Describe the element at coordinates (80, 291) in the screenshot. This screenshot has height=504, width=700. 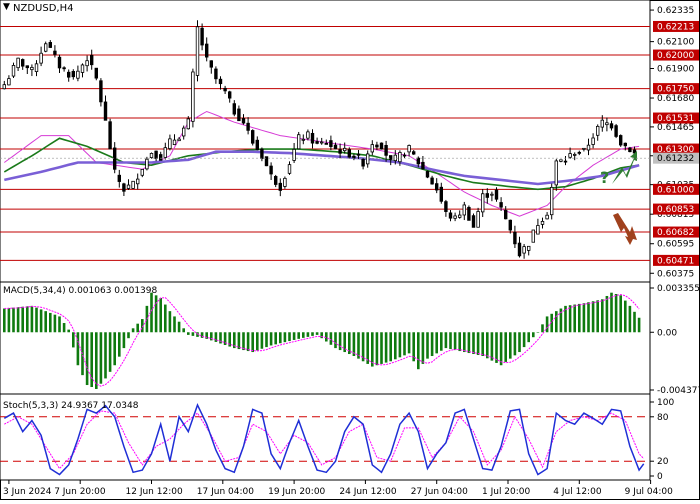
I see `macd-label: MACD(5,34,4) 0.001063 0.001398` at that location.